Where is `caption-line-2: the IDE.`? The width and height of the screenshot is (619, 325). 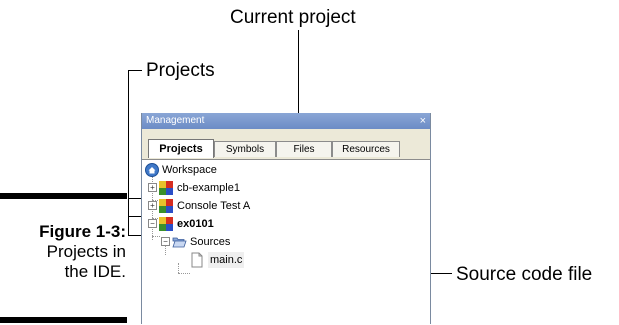 caption-line-2: the IDE. is located at coordinates (95, 271).